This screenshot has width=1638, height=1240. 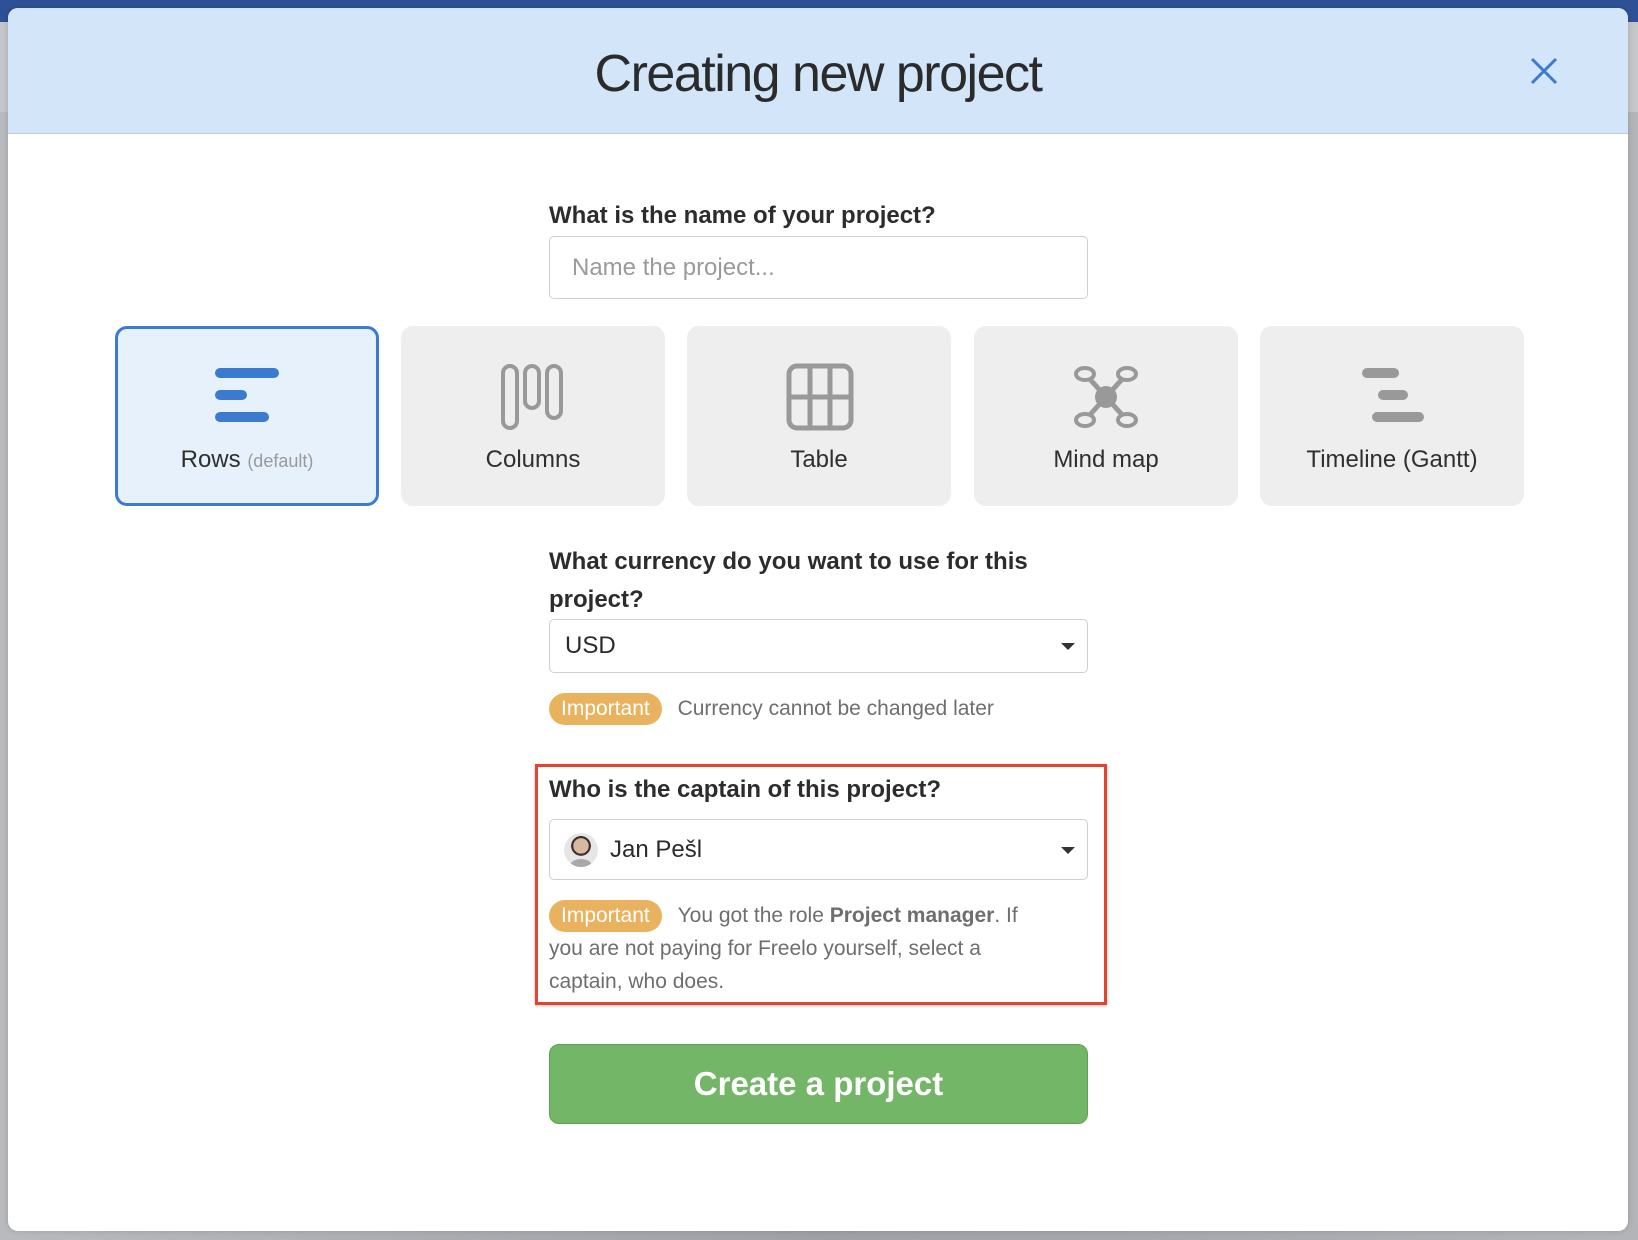 What do you see at coordinates (835, 708) in the screenshot?
I see `currency-note-text: Currency cannot be changed later` at bounding box center [835, 708].